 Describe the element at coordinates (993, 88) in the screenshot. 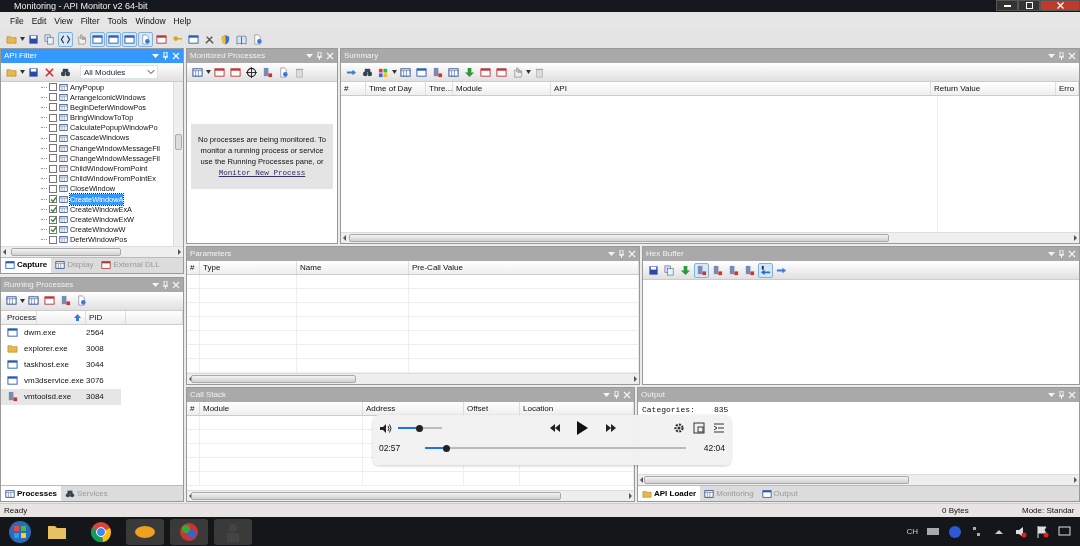

I see `column-header: Return Value` at that location.